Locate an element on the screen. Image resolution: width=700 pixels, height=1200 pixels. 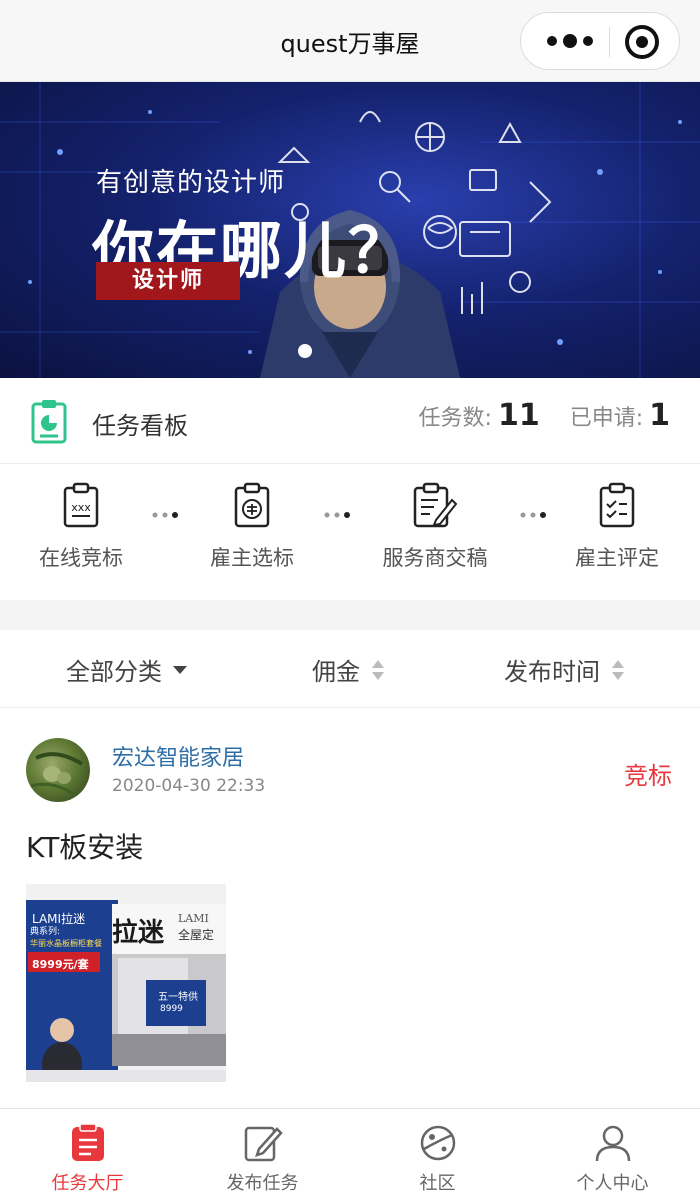
svg-text: xxx is located at coordinates (81, 507).